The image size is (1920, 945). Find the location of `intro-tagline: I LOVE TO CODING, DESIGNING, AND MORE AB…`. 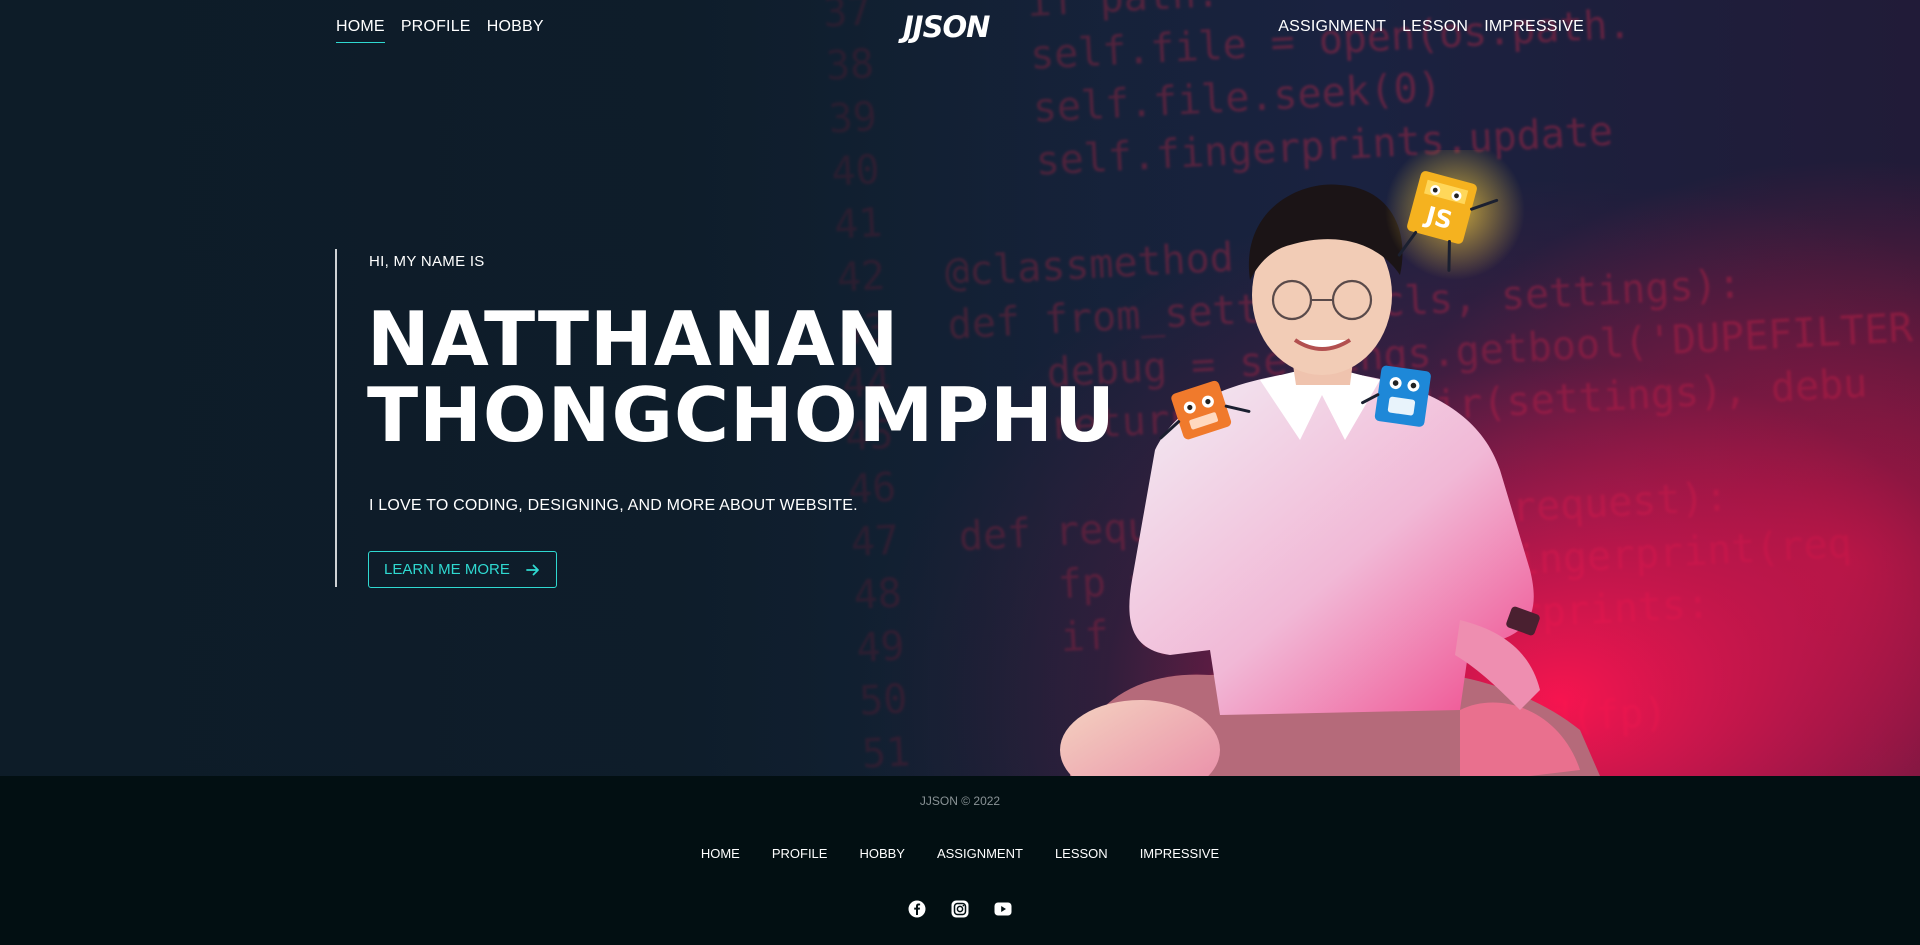

intro-tagline: I LOVE TO CODING, DESIGNING, AND MORE AB… is located at coordinates (613, 505).